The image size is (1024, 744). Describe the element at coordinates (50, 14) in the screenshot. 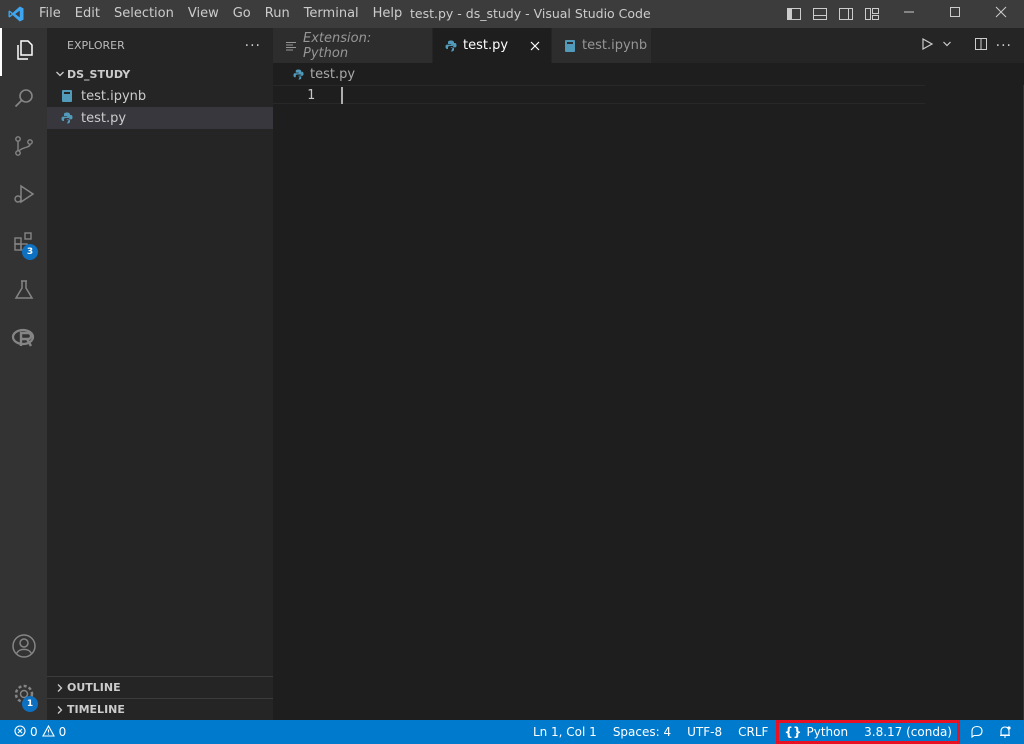

I see `menu-file: File` at that location.